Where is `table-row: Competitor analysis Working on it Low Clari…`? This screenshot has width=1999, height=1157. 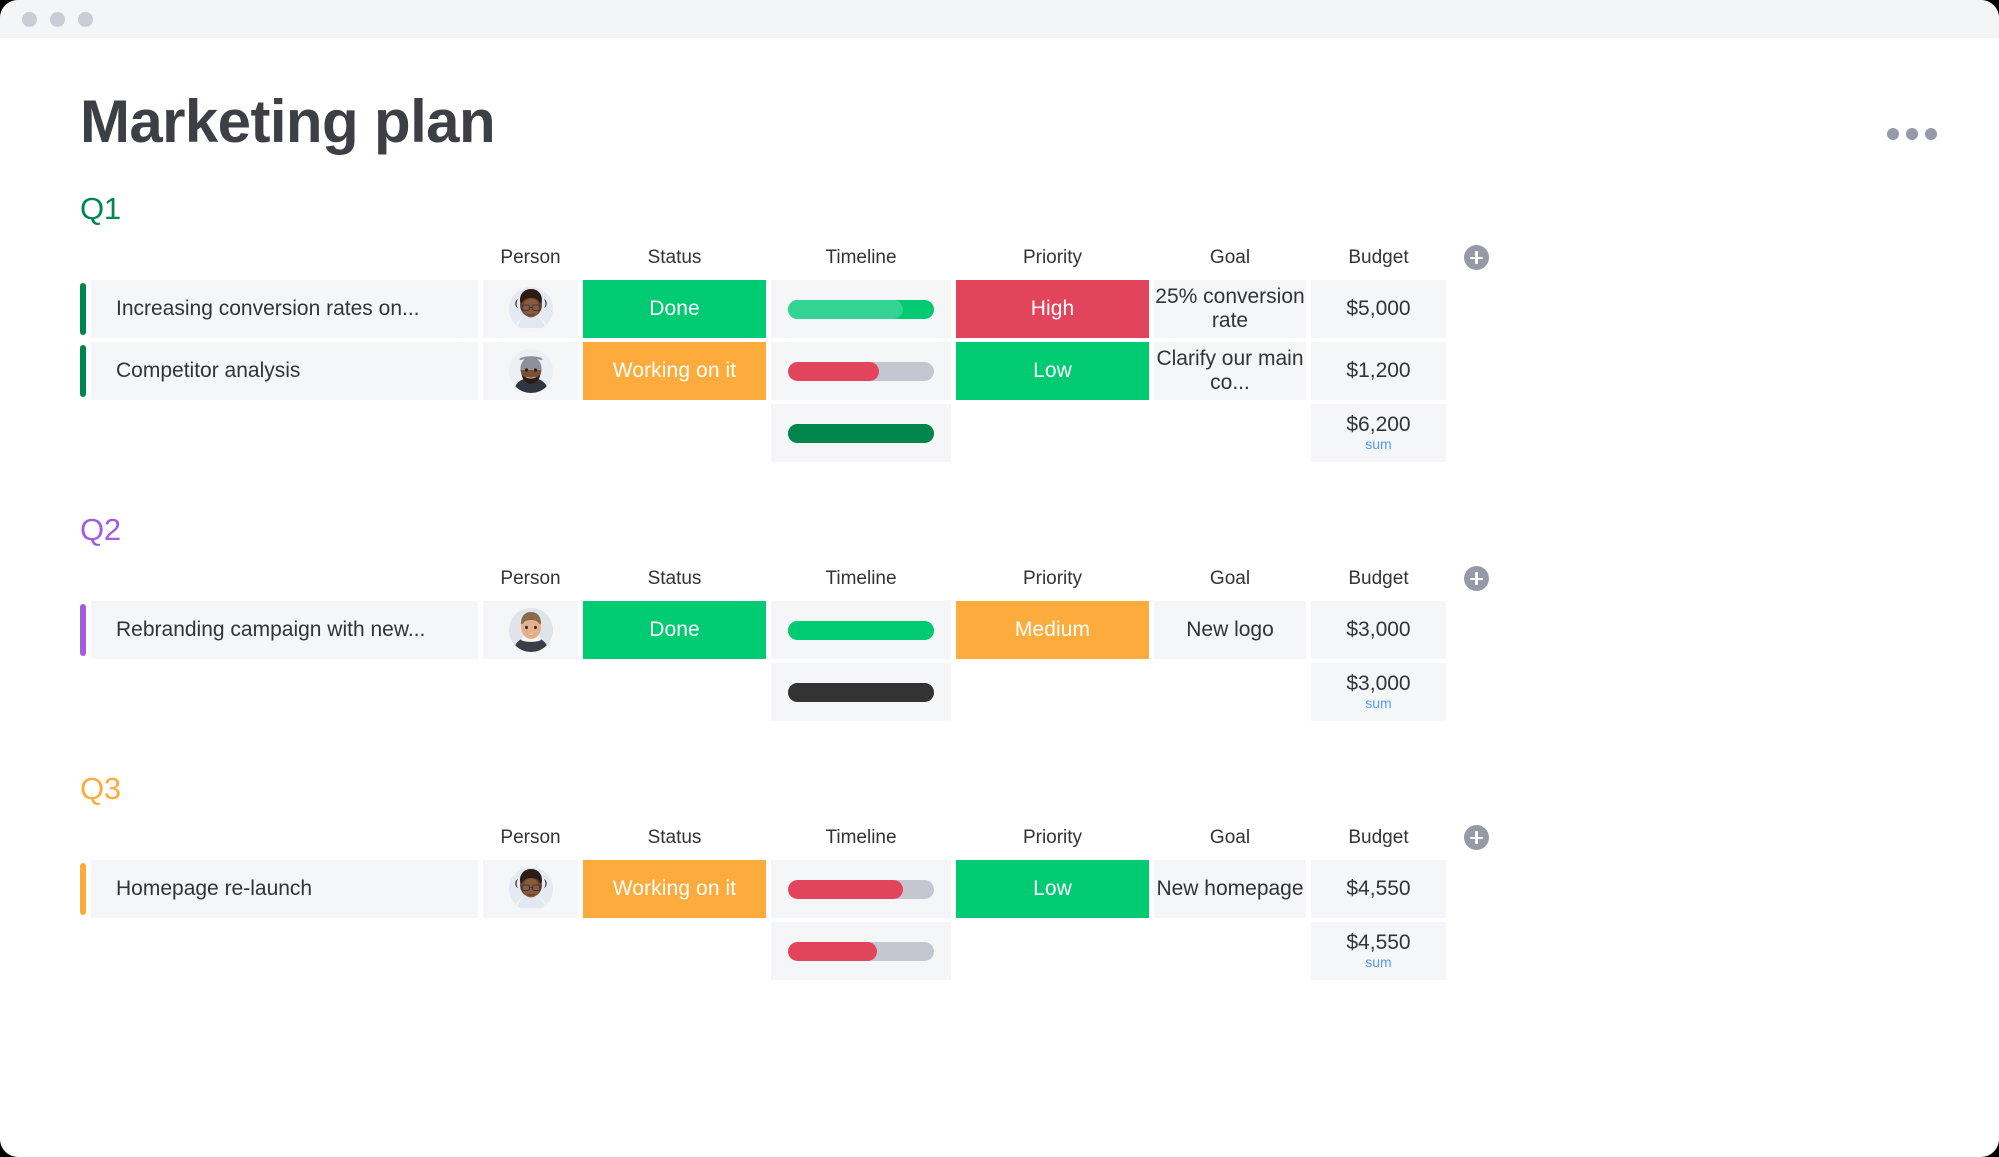
table-row: Competitor analysis Working on it Low Clari… is located at coordinates (790, 371).